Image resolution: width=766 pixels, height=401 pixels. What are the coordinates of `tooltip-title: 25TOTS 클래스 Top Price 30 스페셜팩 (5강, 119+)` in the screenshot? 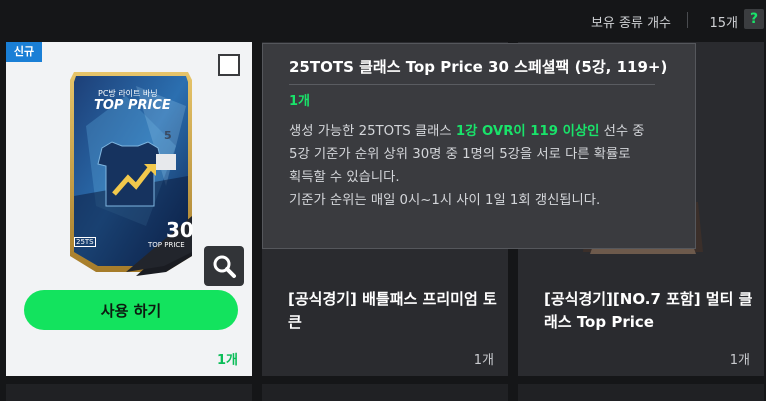 It's located at (478, 67).